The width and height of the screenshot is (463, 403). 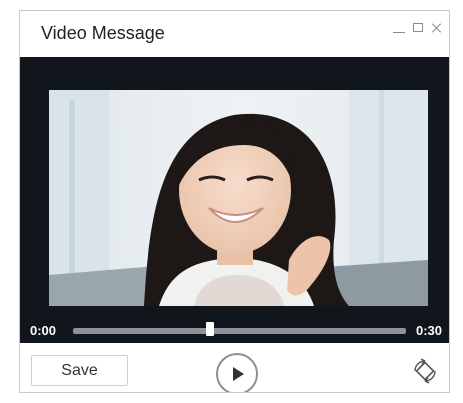 I want to click on play-icon, so click(x=238, y=374).